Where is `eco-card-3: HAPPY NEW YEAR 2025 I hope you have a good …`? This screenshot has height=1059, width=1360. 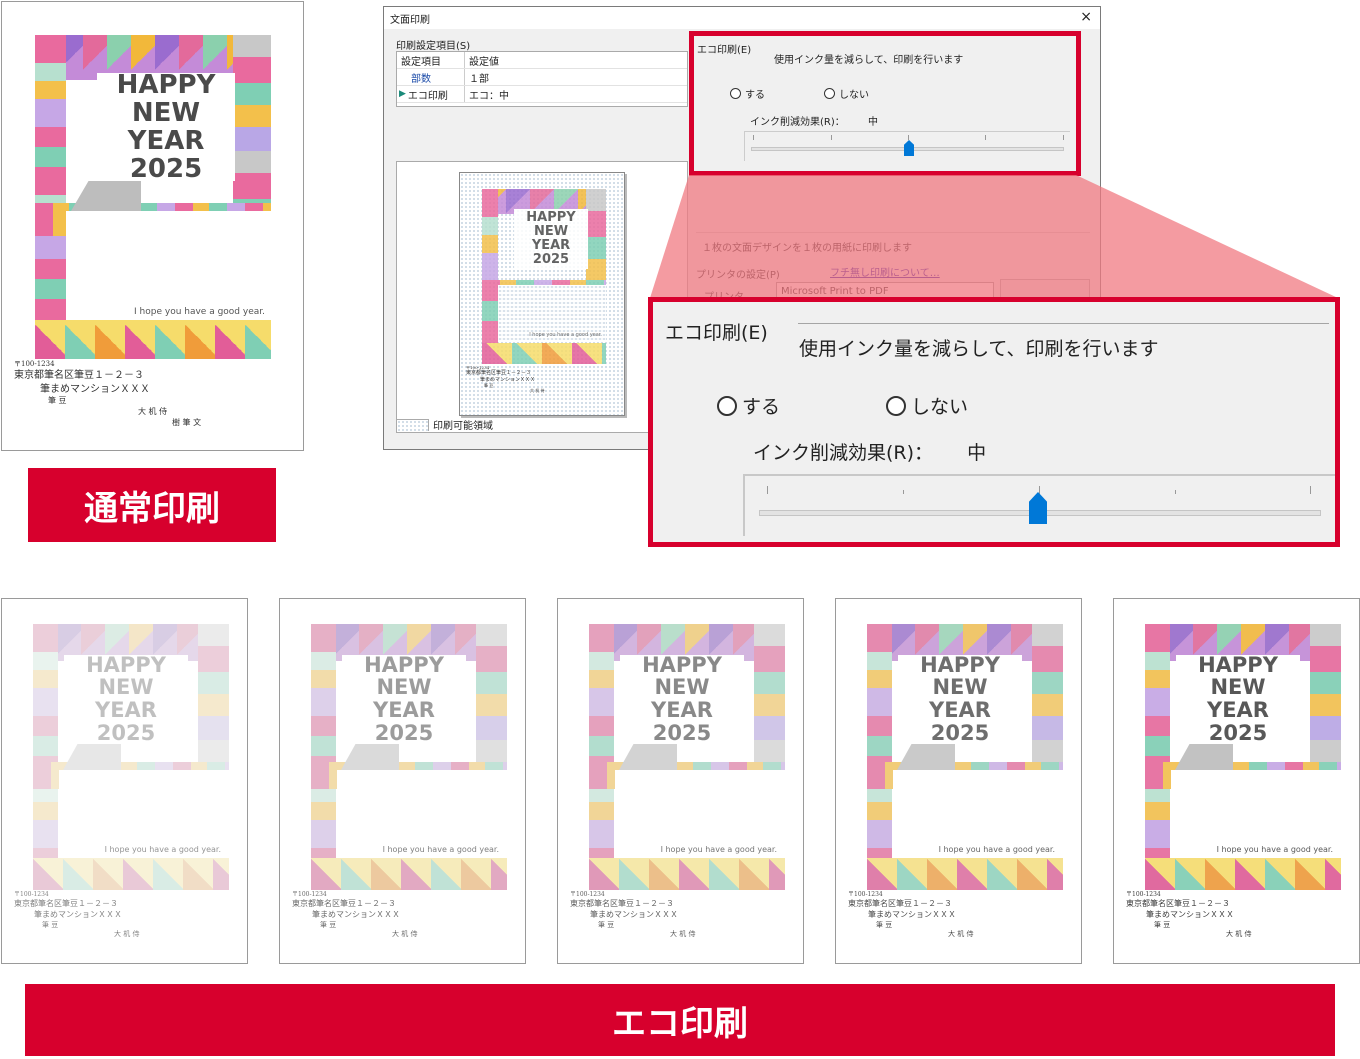
eco-card-3: HAPPY NEW YEAR 2025 I hope you have a good … is located at coordinates (680, 781).